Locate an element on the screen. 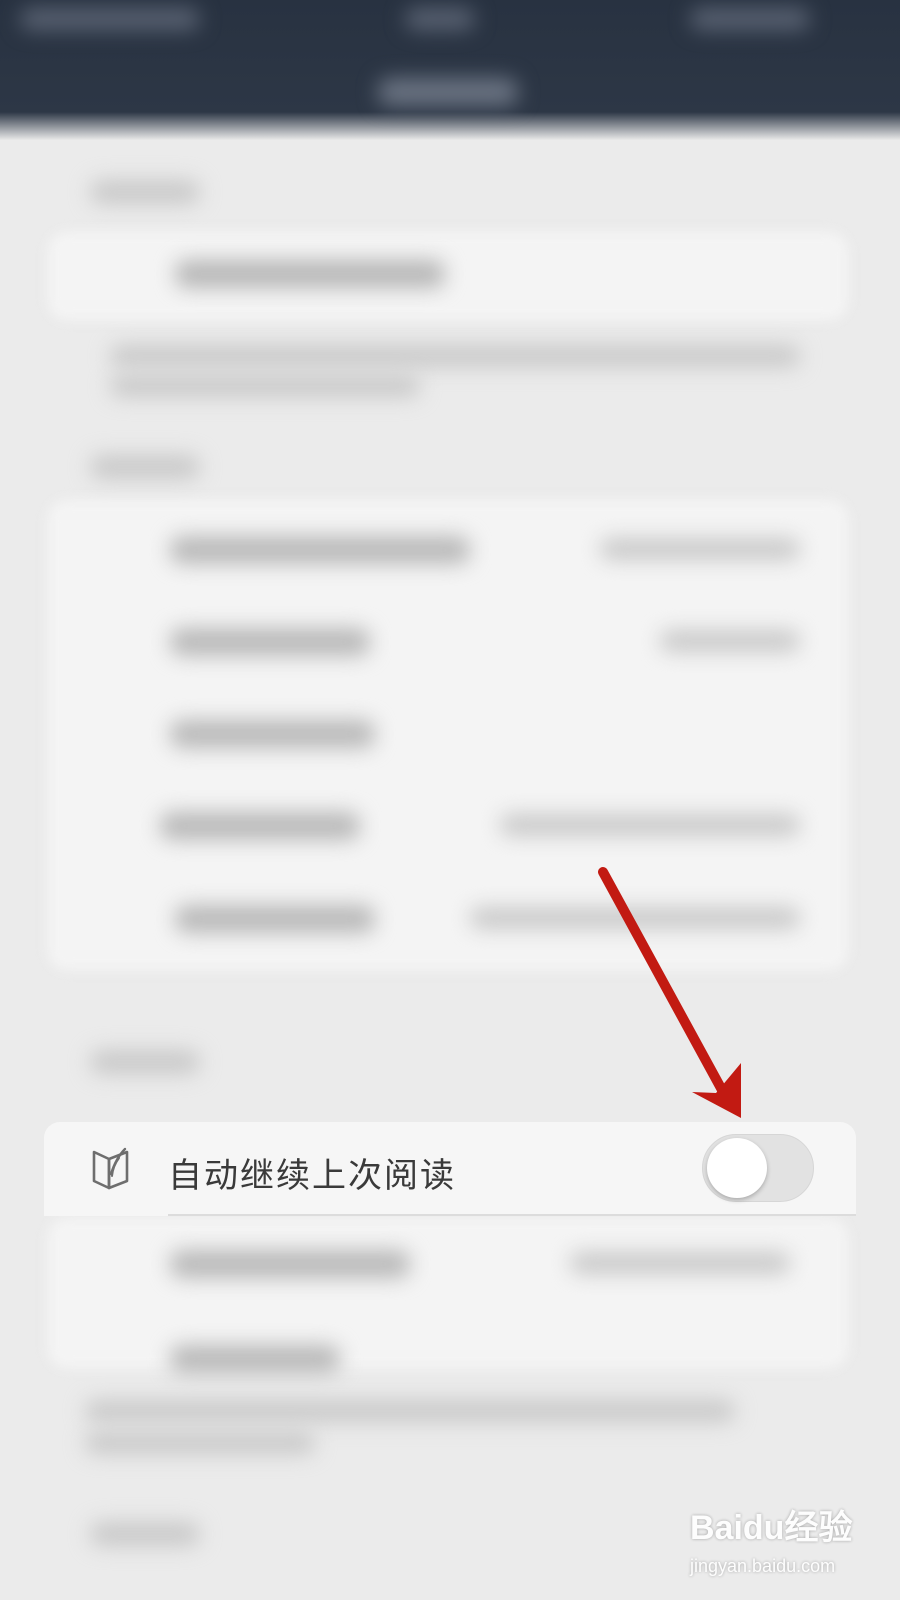  row-divider is located at coordinates (512, 1215).